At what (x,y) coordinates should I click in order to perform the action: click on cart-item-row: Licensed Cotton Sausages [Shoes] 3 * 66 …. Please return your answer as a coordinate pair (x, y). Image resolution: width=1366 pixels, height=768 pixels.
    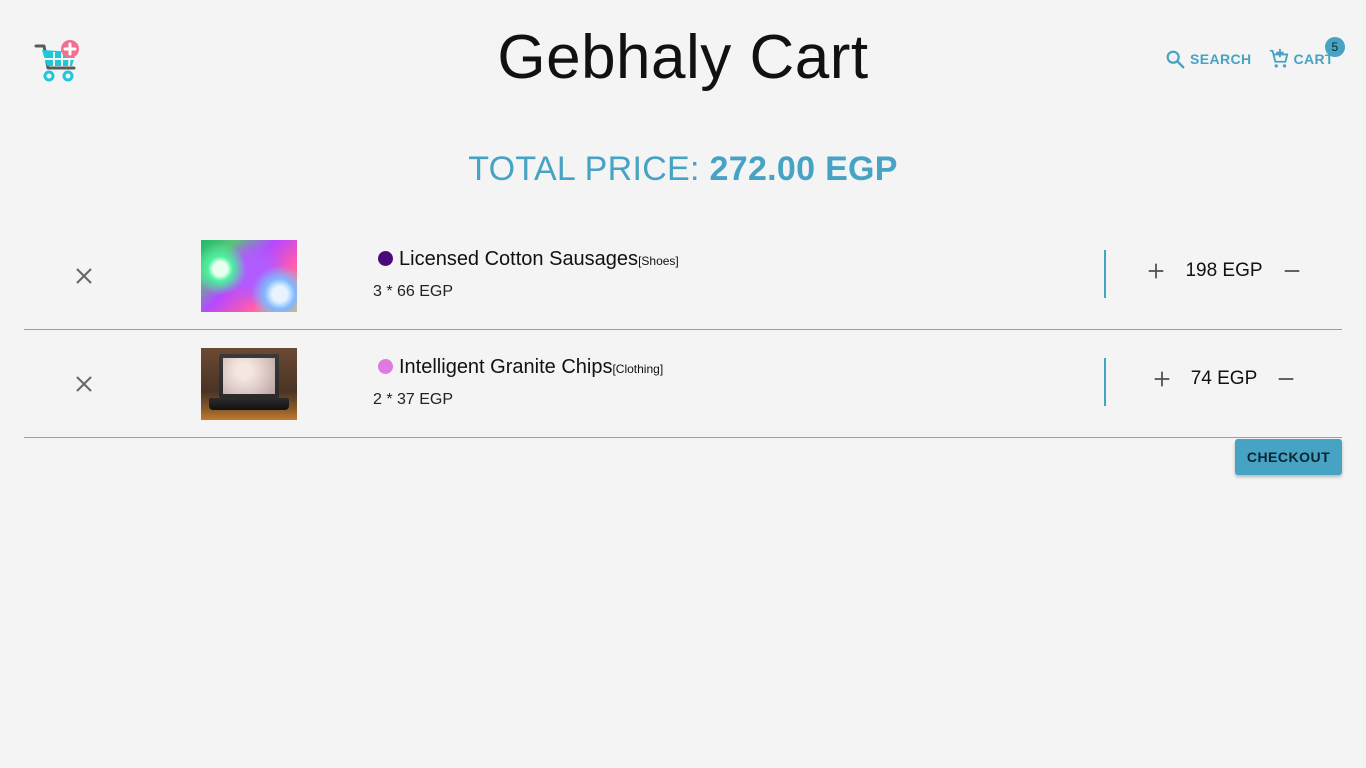
    Looking at the image, I should click on (683, 276).